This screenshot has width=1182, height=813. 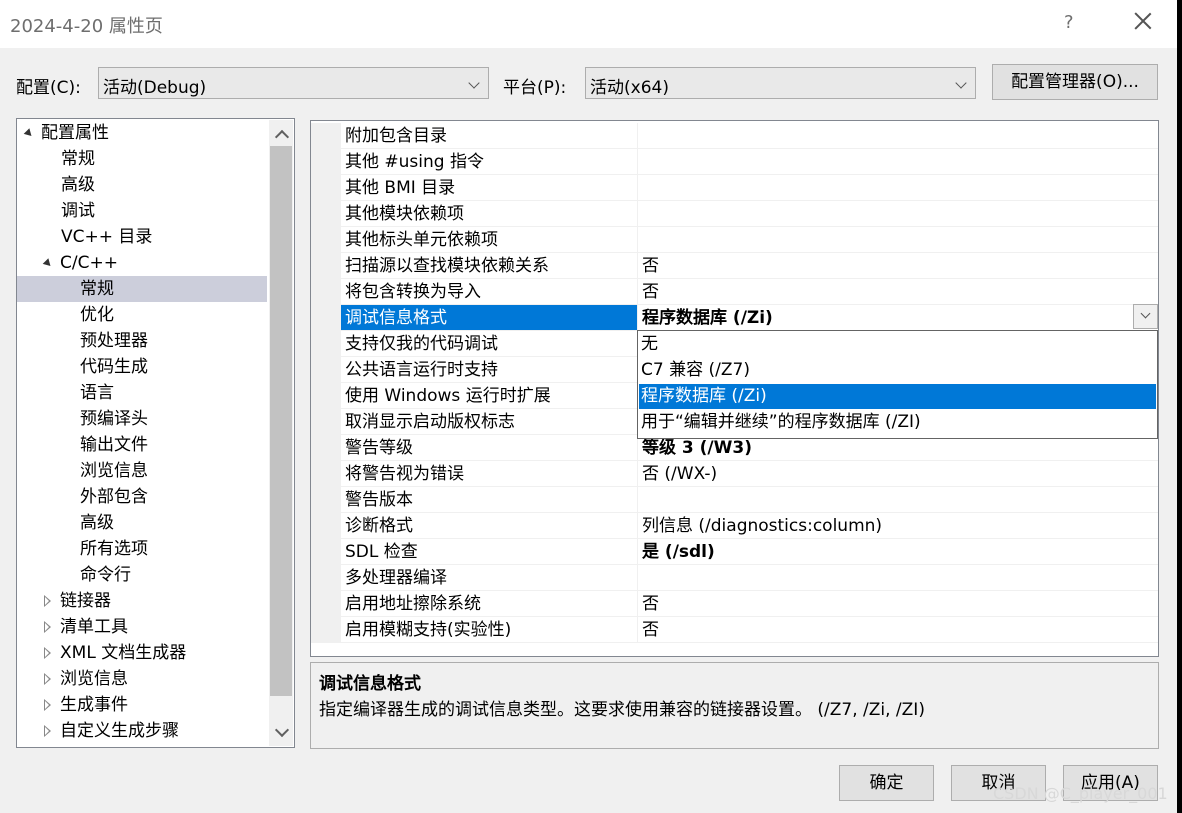 I want to click on property-row: 启用模糊支持(实验性) 否, so click(x=734, y=630).